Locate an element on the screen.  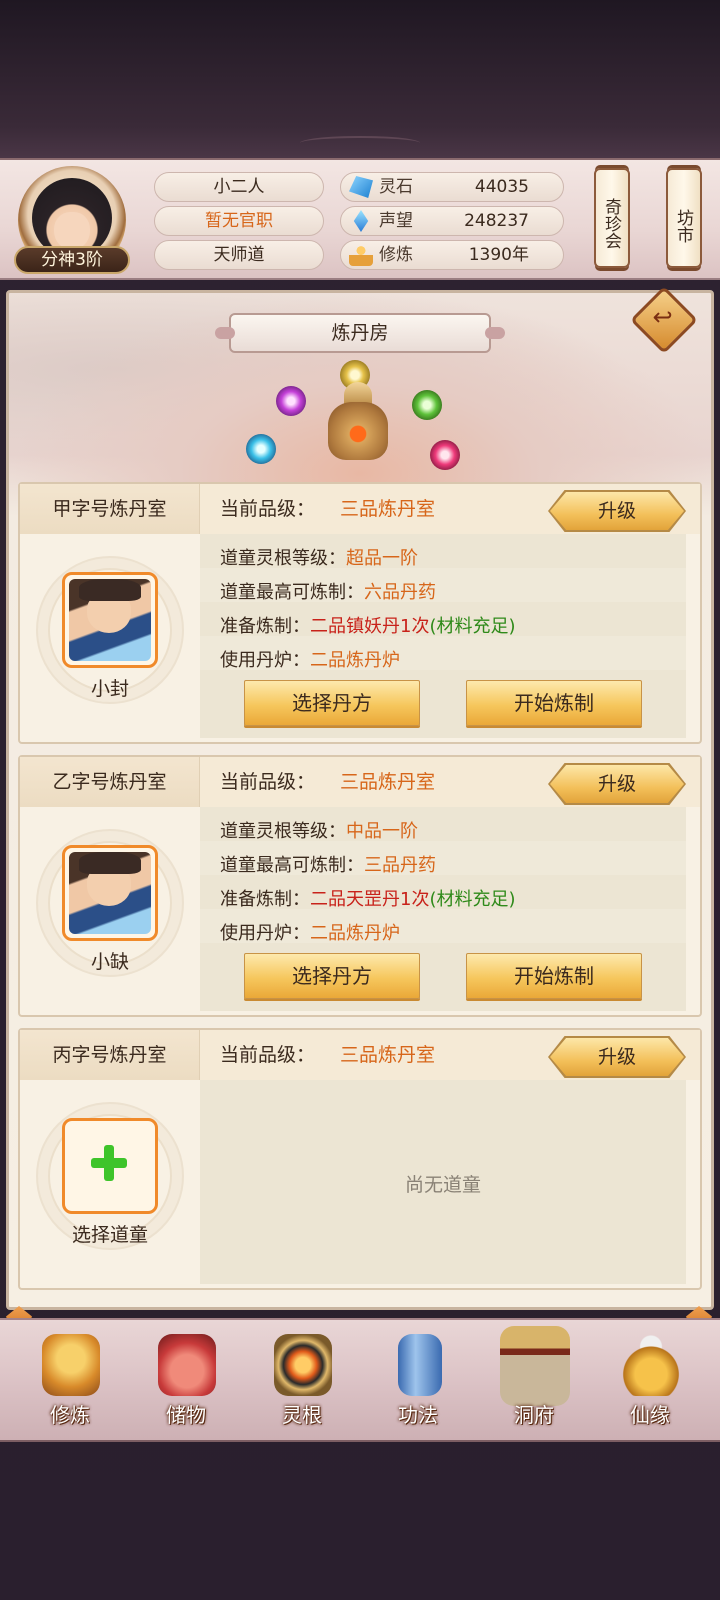
scripture-icon is located at coordinates (420, 1365).